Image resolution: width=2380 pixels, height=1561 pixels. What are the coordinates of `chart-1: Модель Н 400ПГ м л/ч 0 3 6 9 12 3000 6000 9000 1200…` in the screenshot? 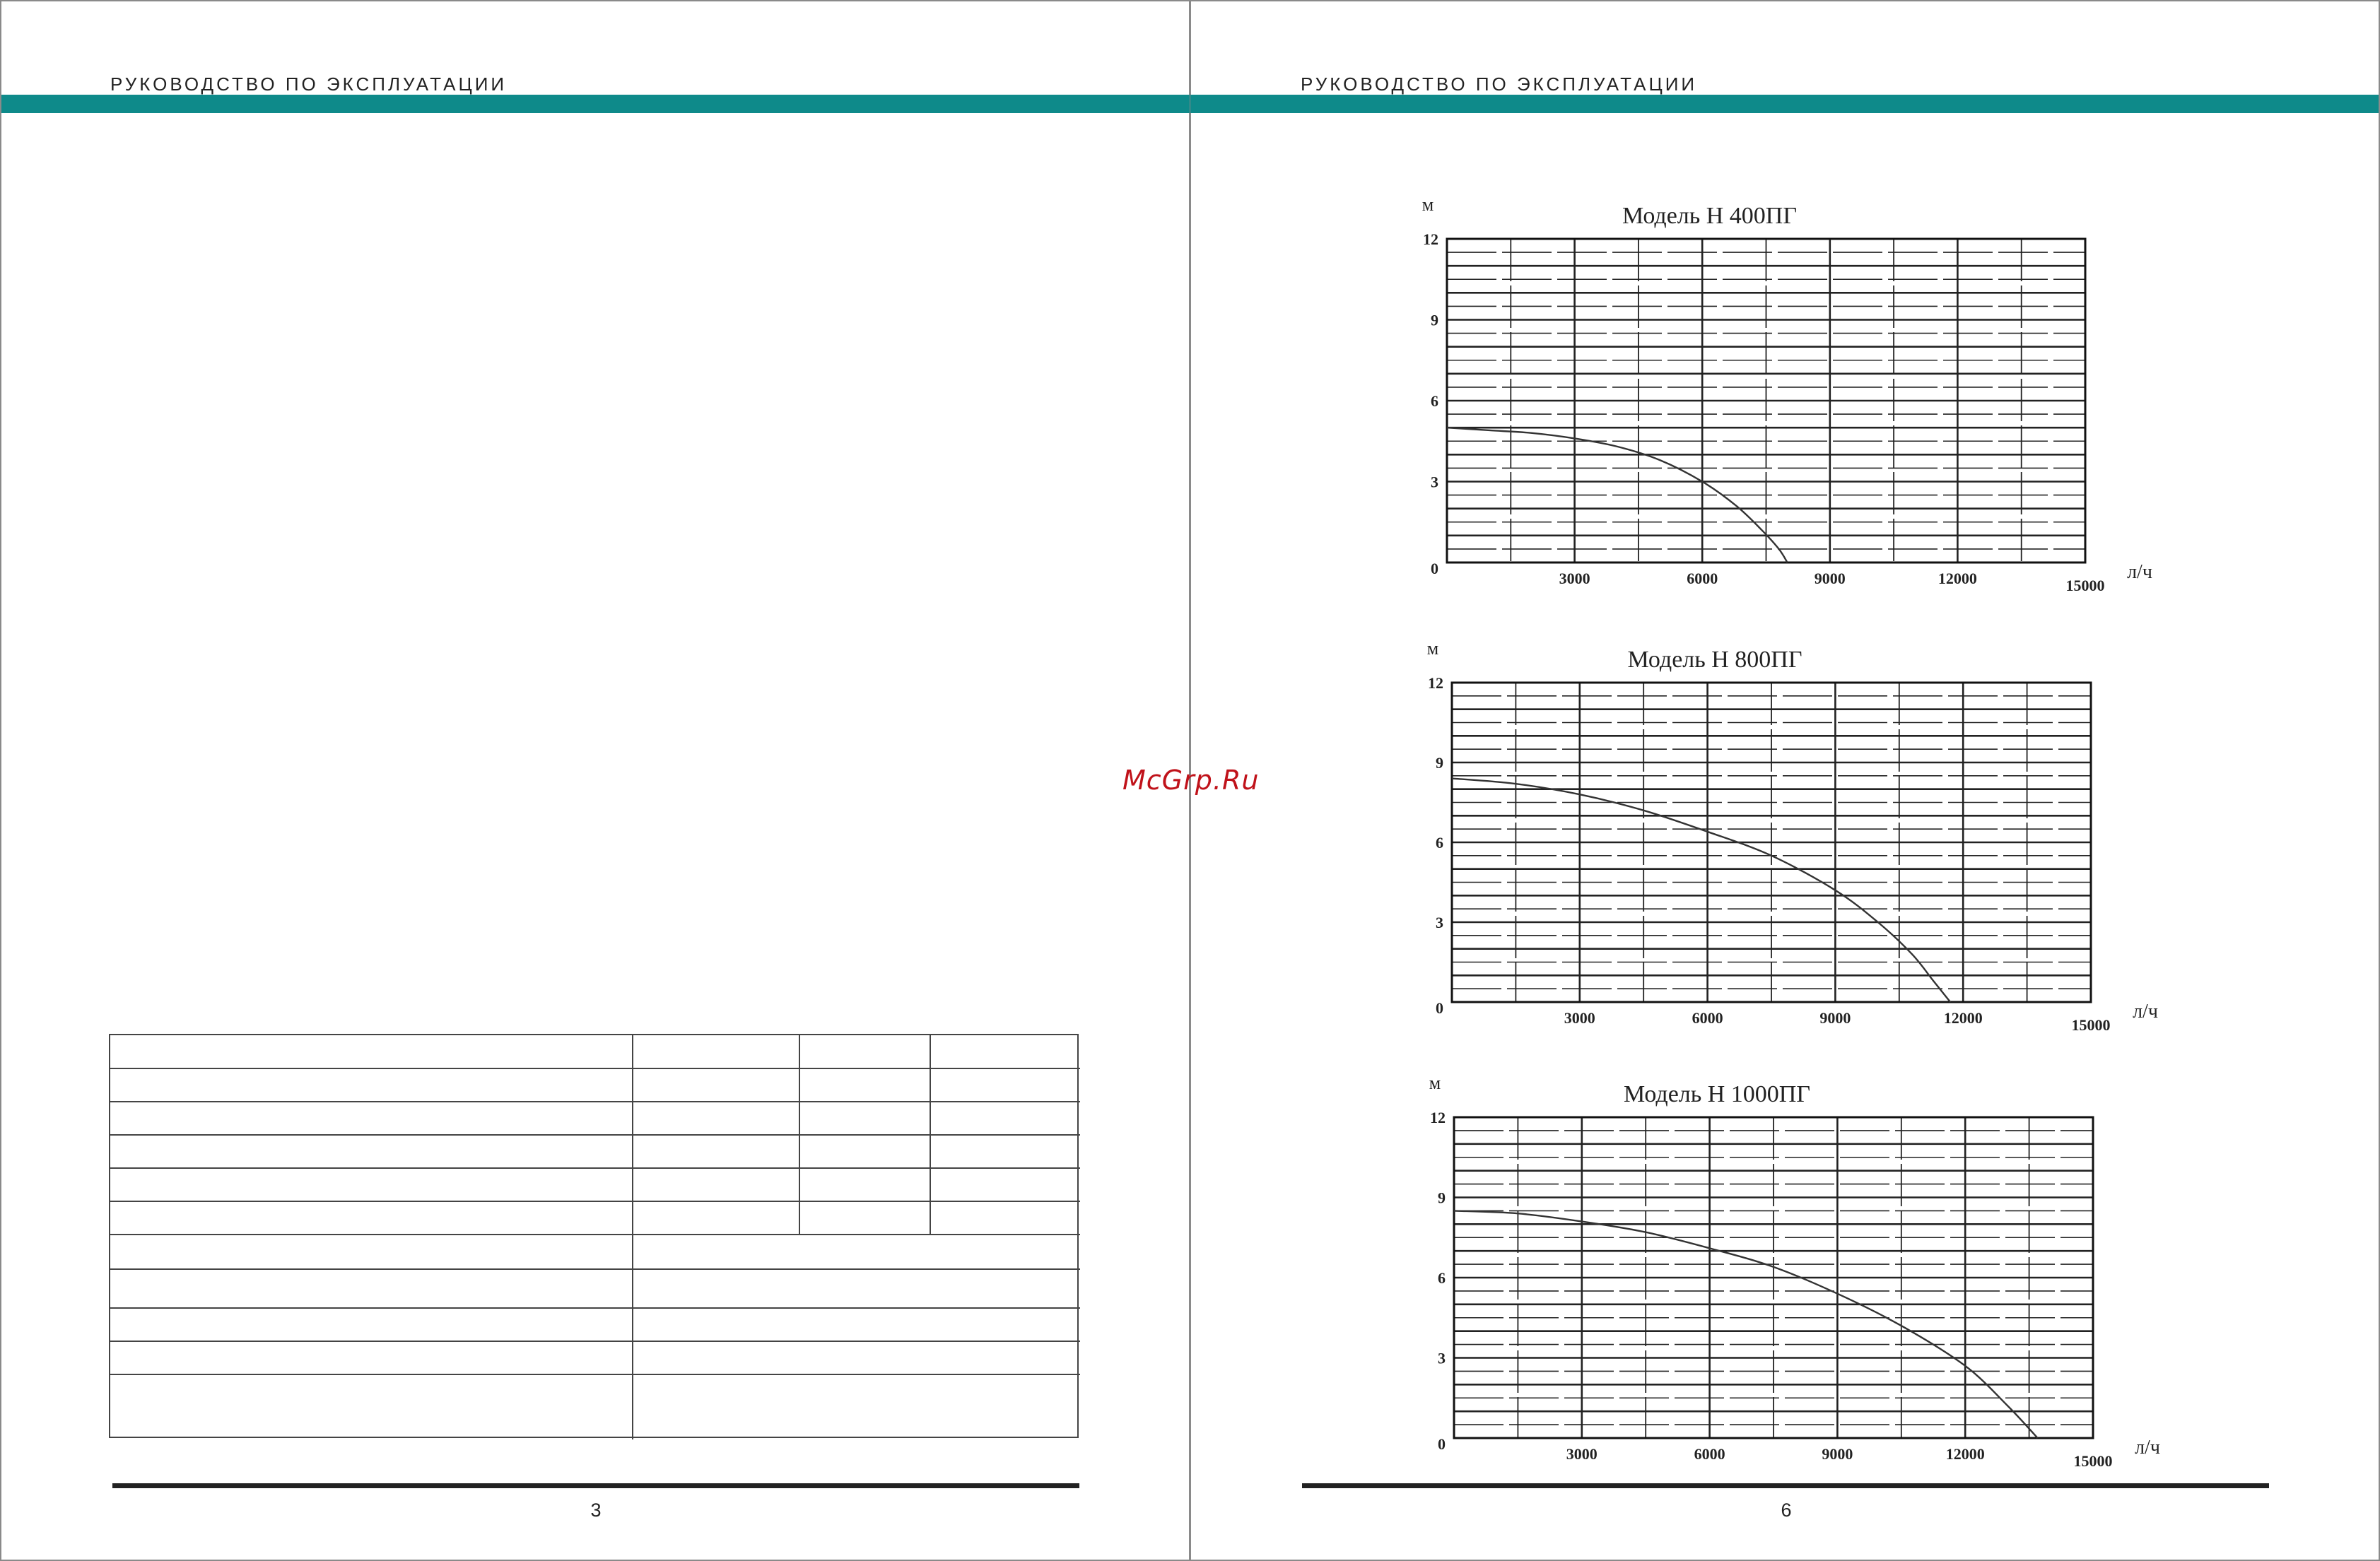 It's located at (1787, 394).